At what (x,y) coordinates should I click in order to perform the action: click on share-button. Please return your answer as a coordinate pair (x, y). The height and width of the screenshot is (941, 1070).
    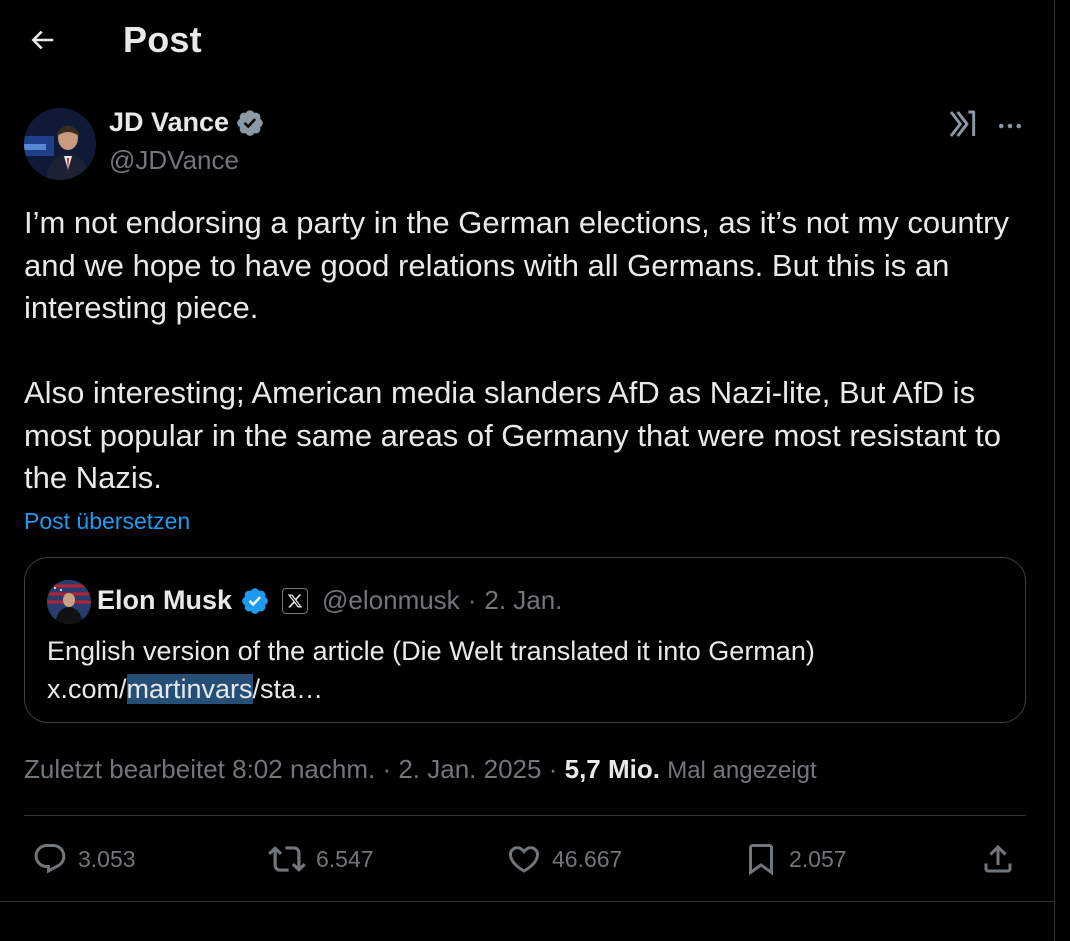
    Looking at the image, I should click on (998, 859).